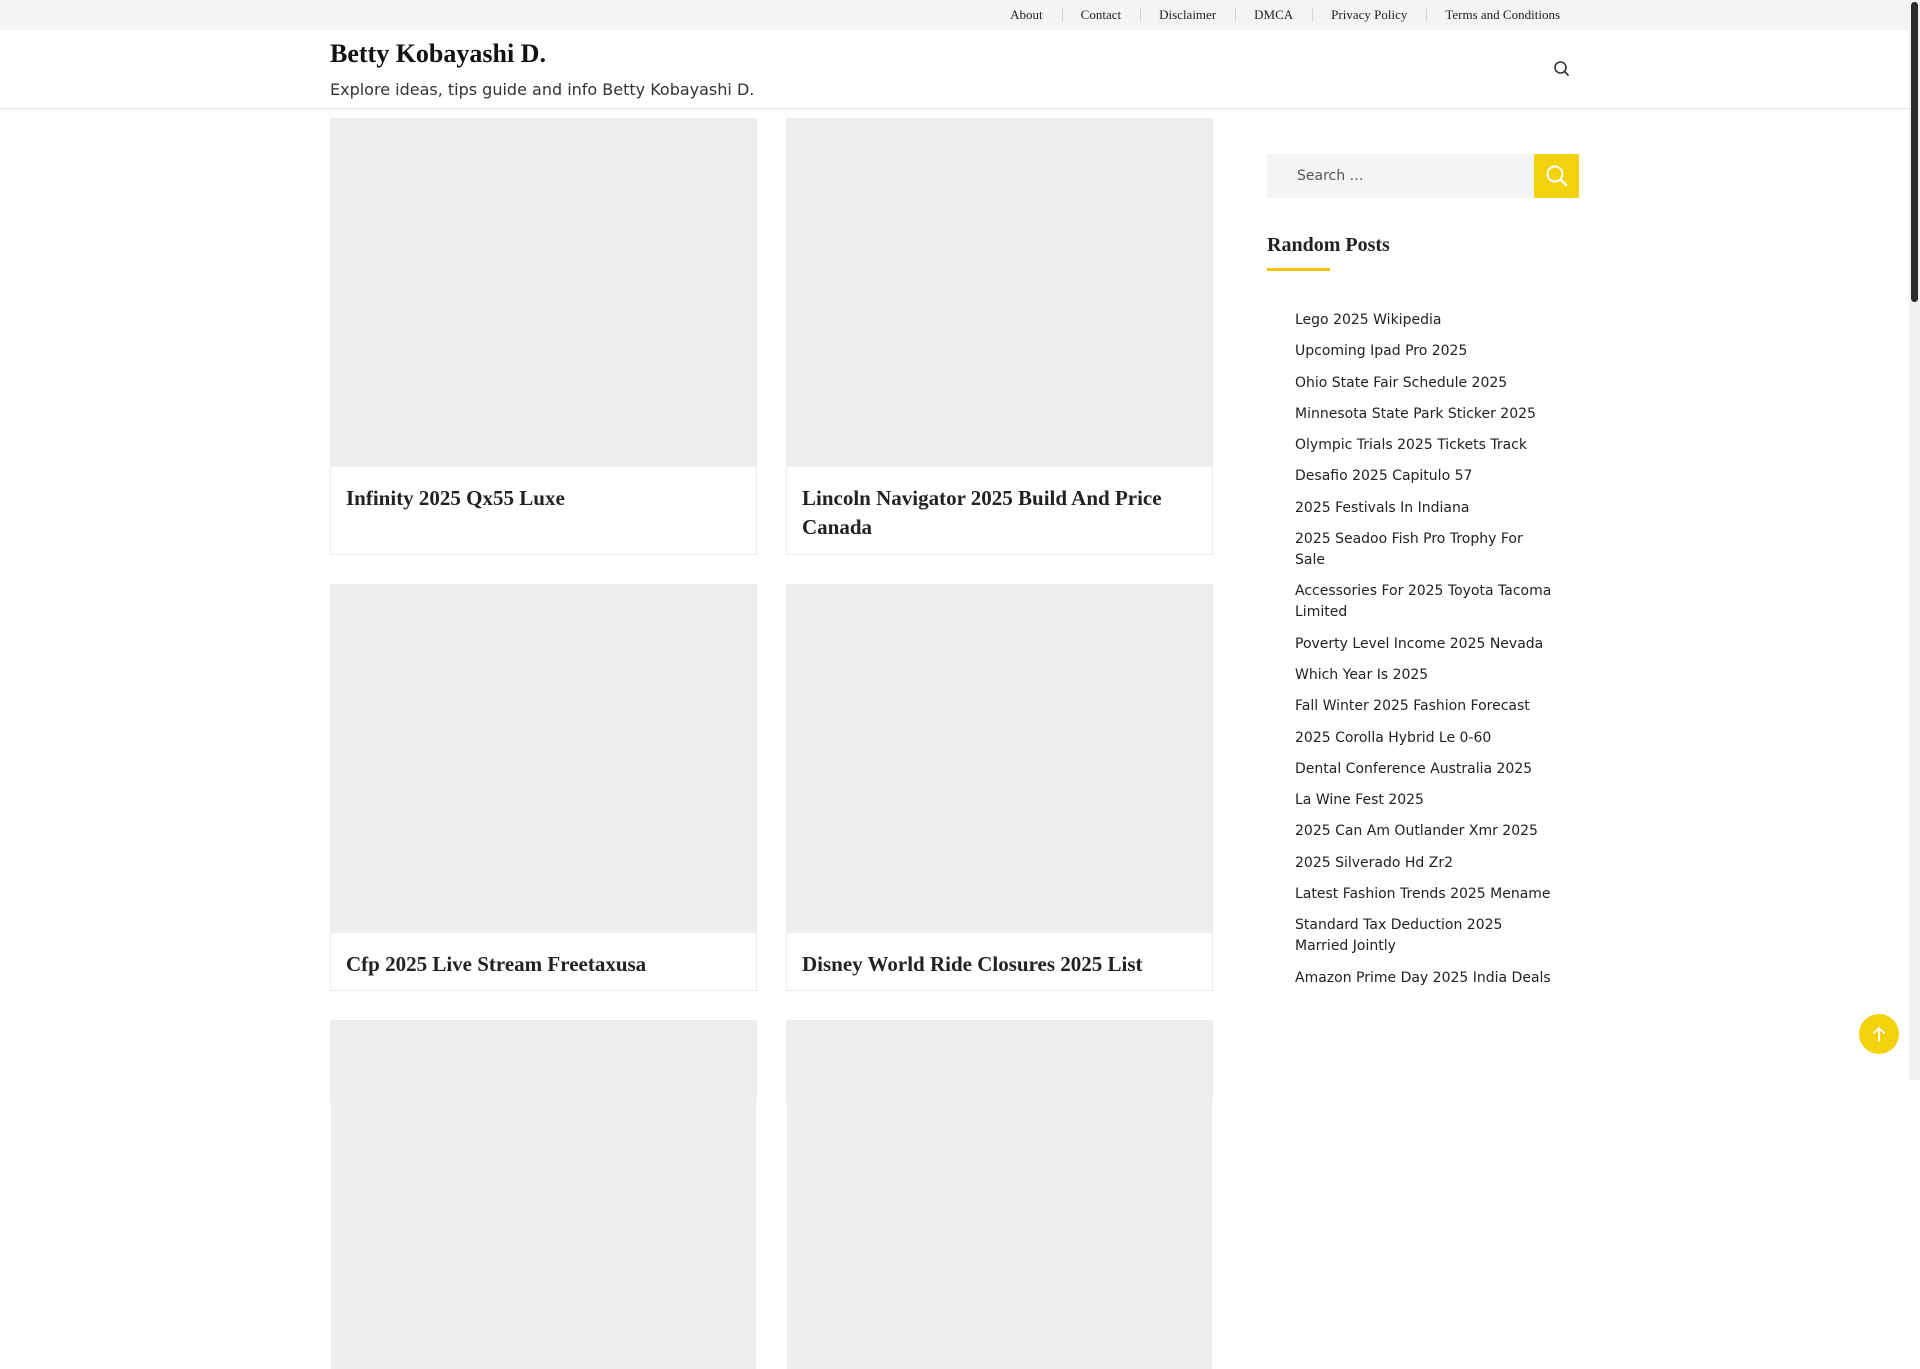  What do you see at coordinates (1425, 706) in the screenshot?
I see `random-post-link: Fall Winter 2025 Fashion Forecast` at bounding box center [1425, 706].